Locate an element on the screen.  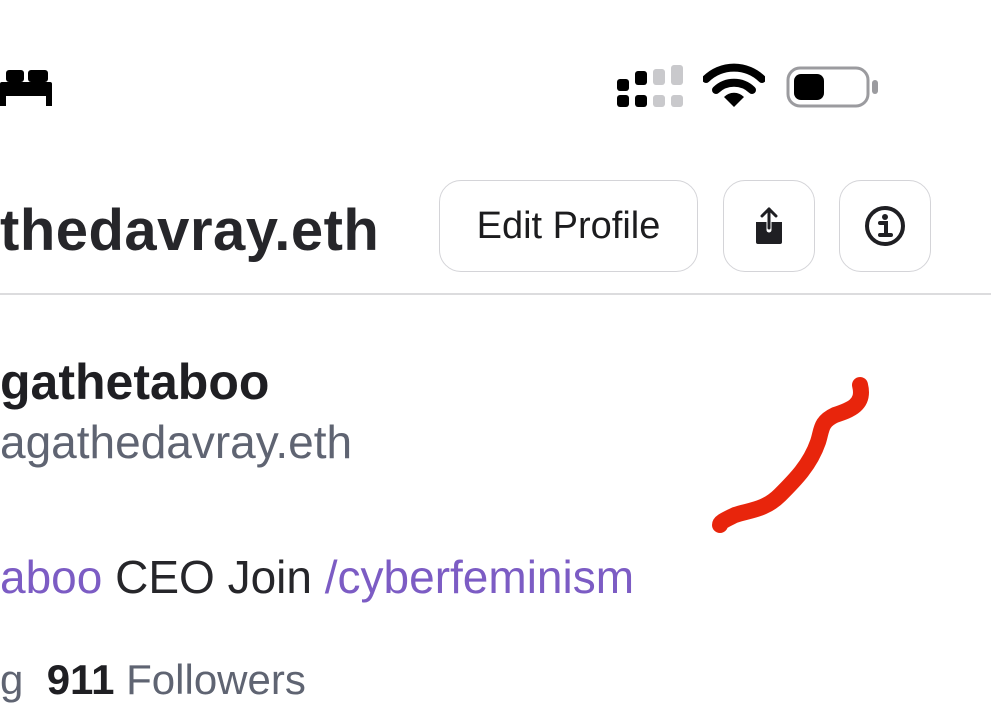
bio-link-cyberfeminism: /cyberfeminism is located at coordinates (479, 577).